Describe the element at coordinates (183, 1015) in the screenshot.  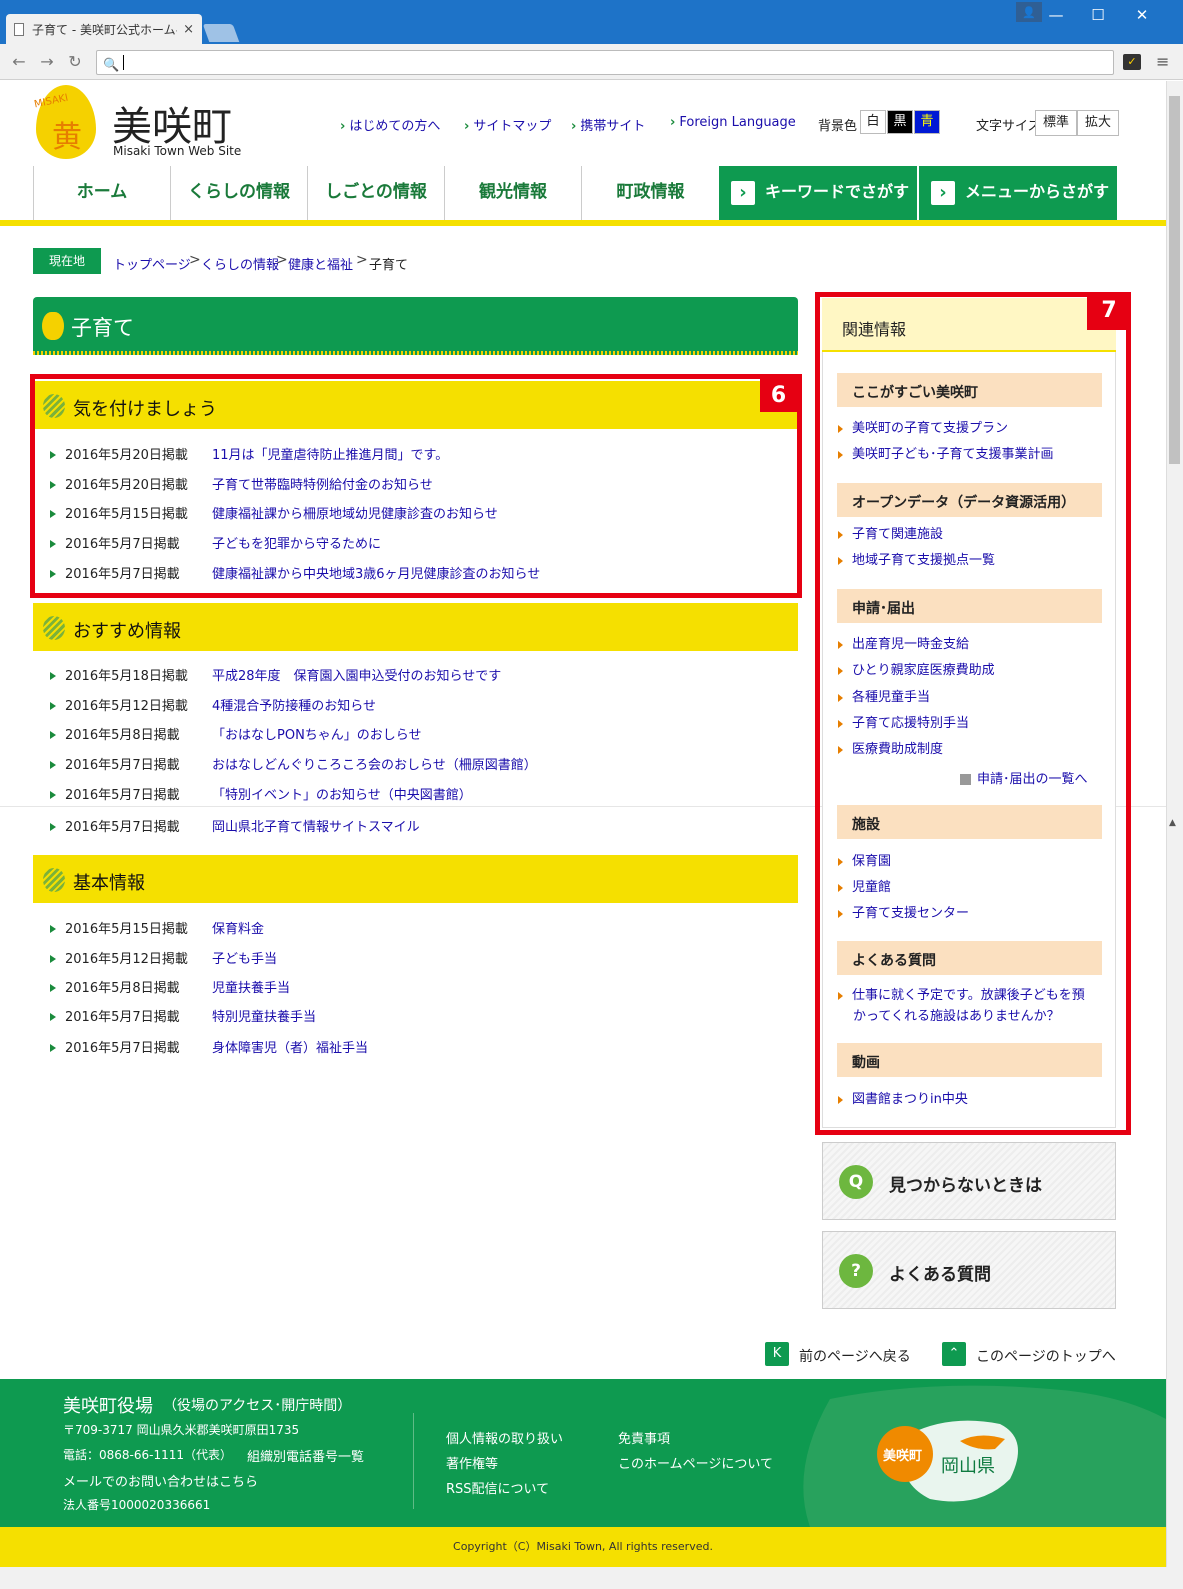
I see `list-item: 2016年5月7日掲載 特別児童扶養手当` at that location.